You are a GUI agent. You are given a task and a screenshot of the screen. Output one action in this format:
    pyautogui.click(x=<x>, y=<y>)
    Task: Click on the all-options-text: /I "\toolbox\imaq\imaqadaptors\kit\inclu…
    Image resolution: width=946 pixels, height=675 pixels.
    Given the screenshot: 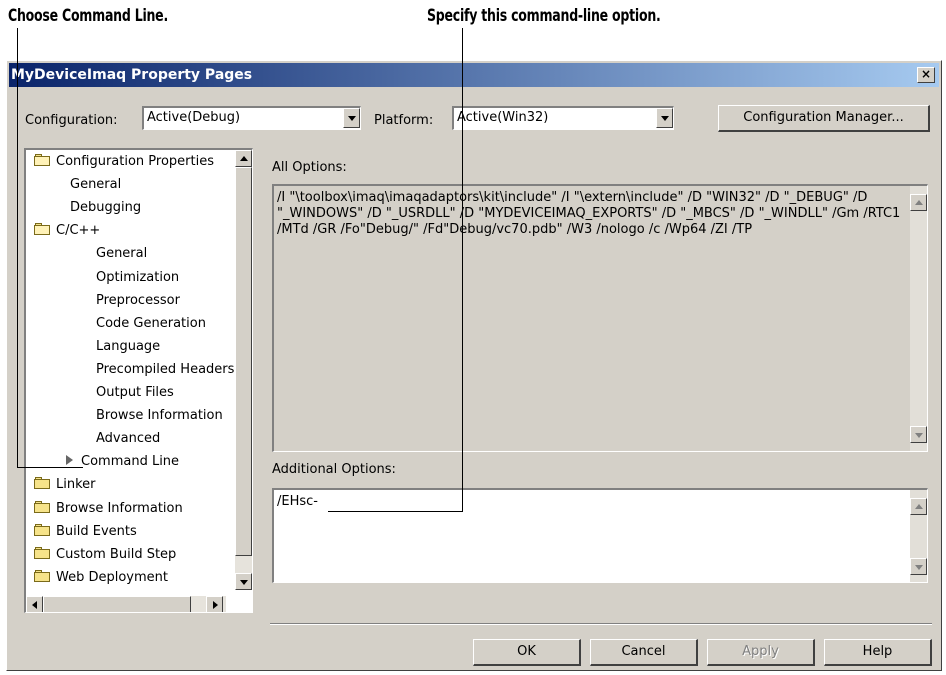 What is the action you would take?
    pyautogui.click(x=591, y=213)
    